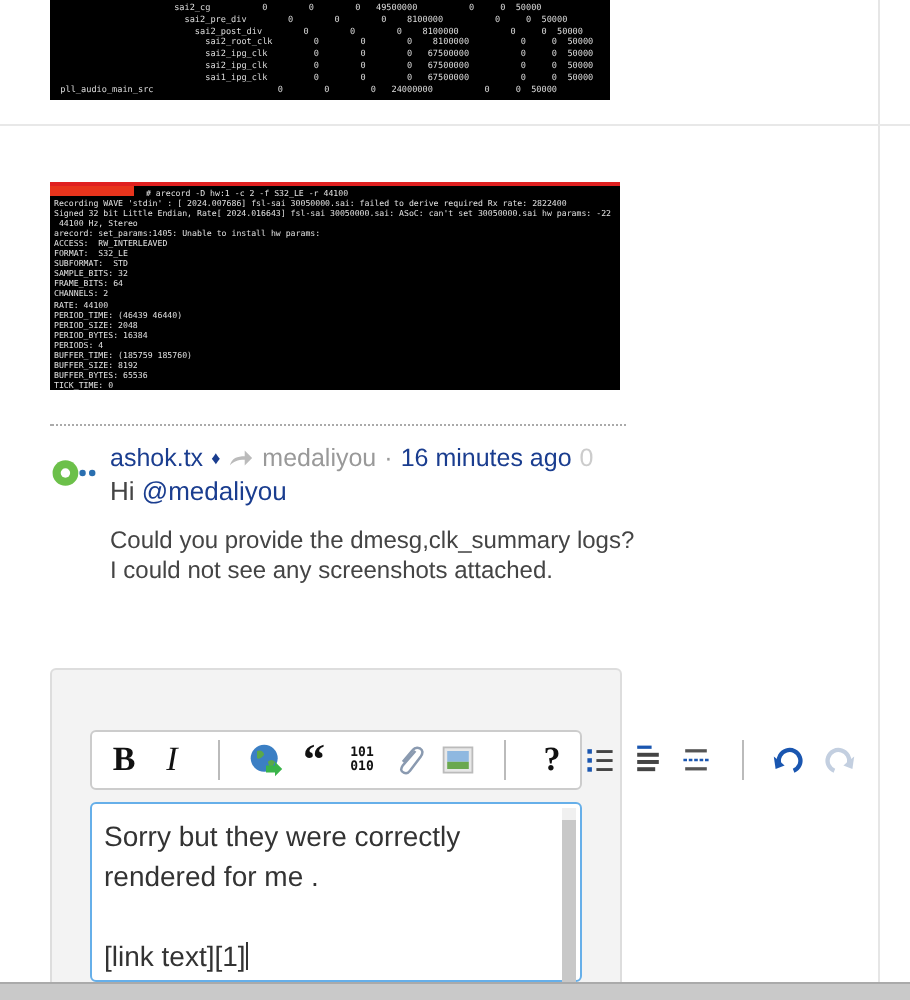 The image size is (910, 1000). What do you see at coordinates (124, 760) in the screenshot?
I see `bold-button: B` at bounding box center [124, 760].